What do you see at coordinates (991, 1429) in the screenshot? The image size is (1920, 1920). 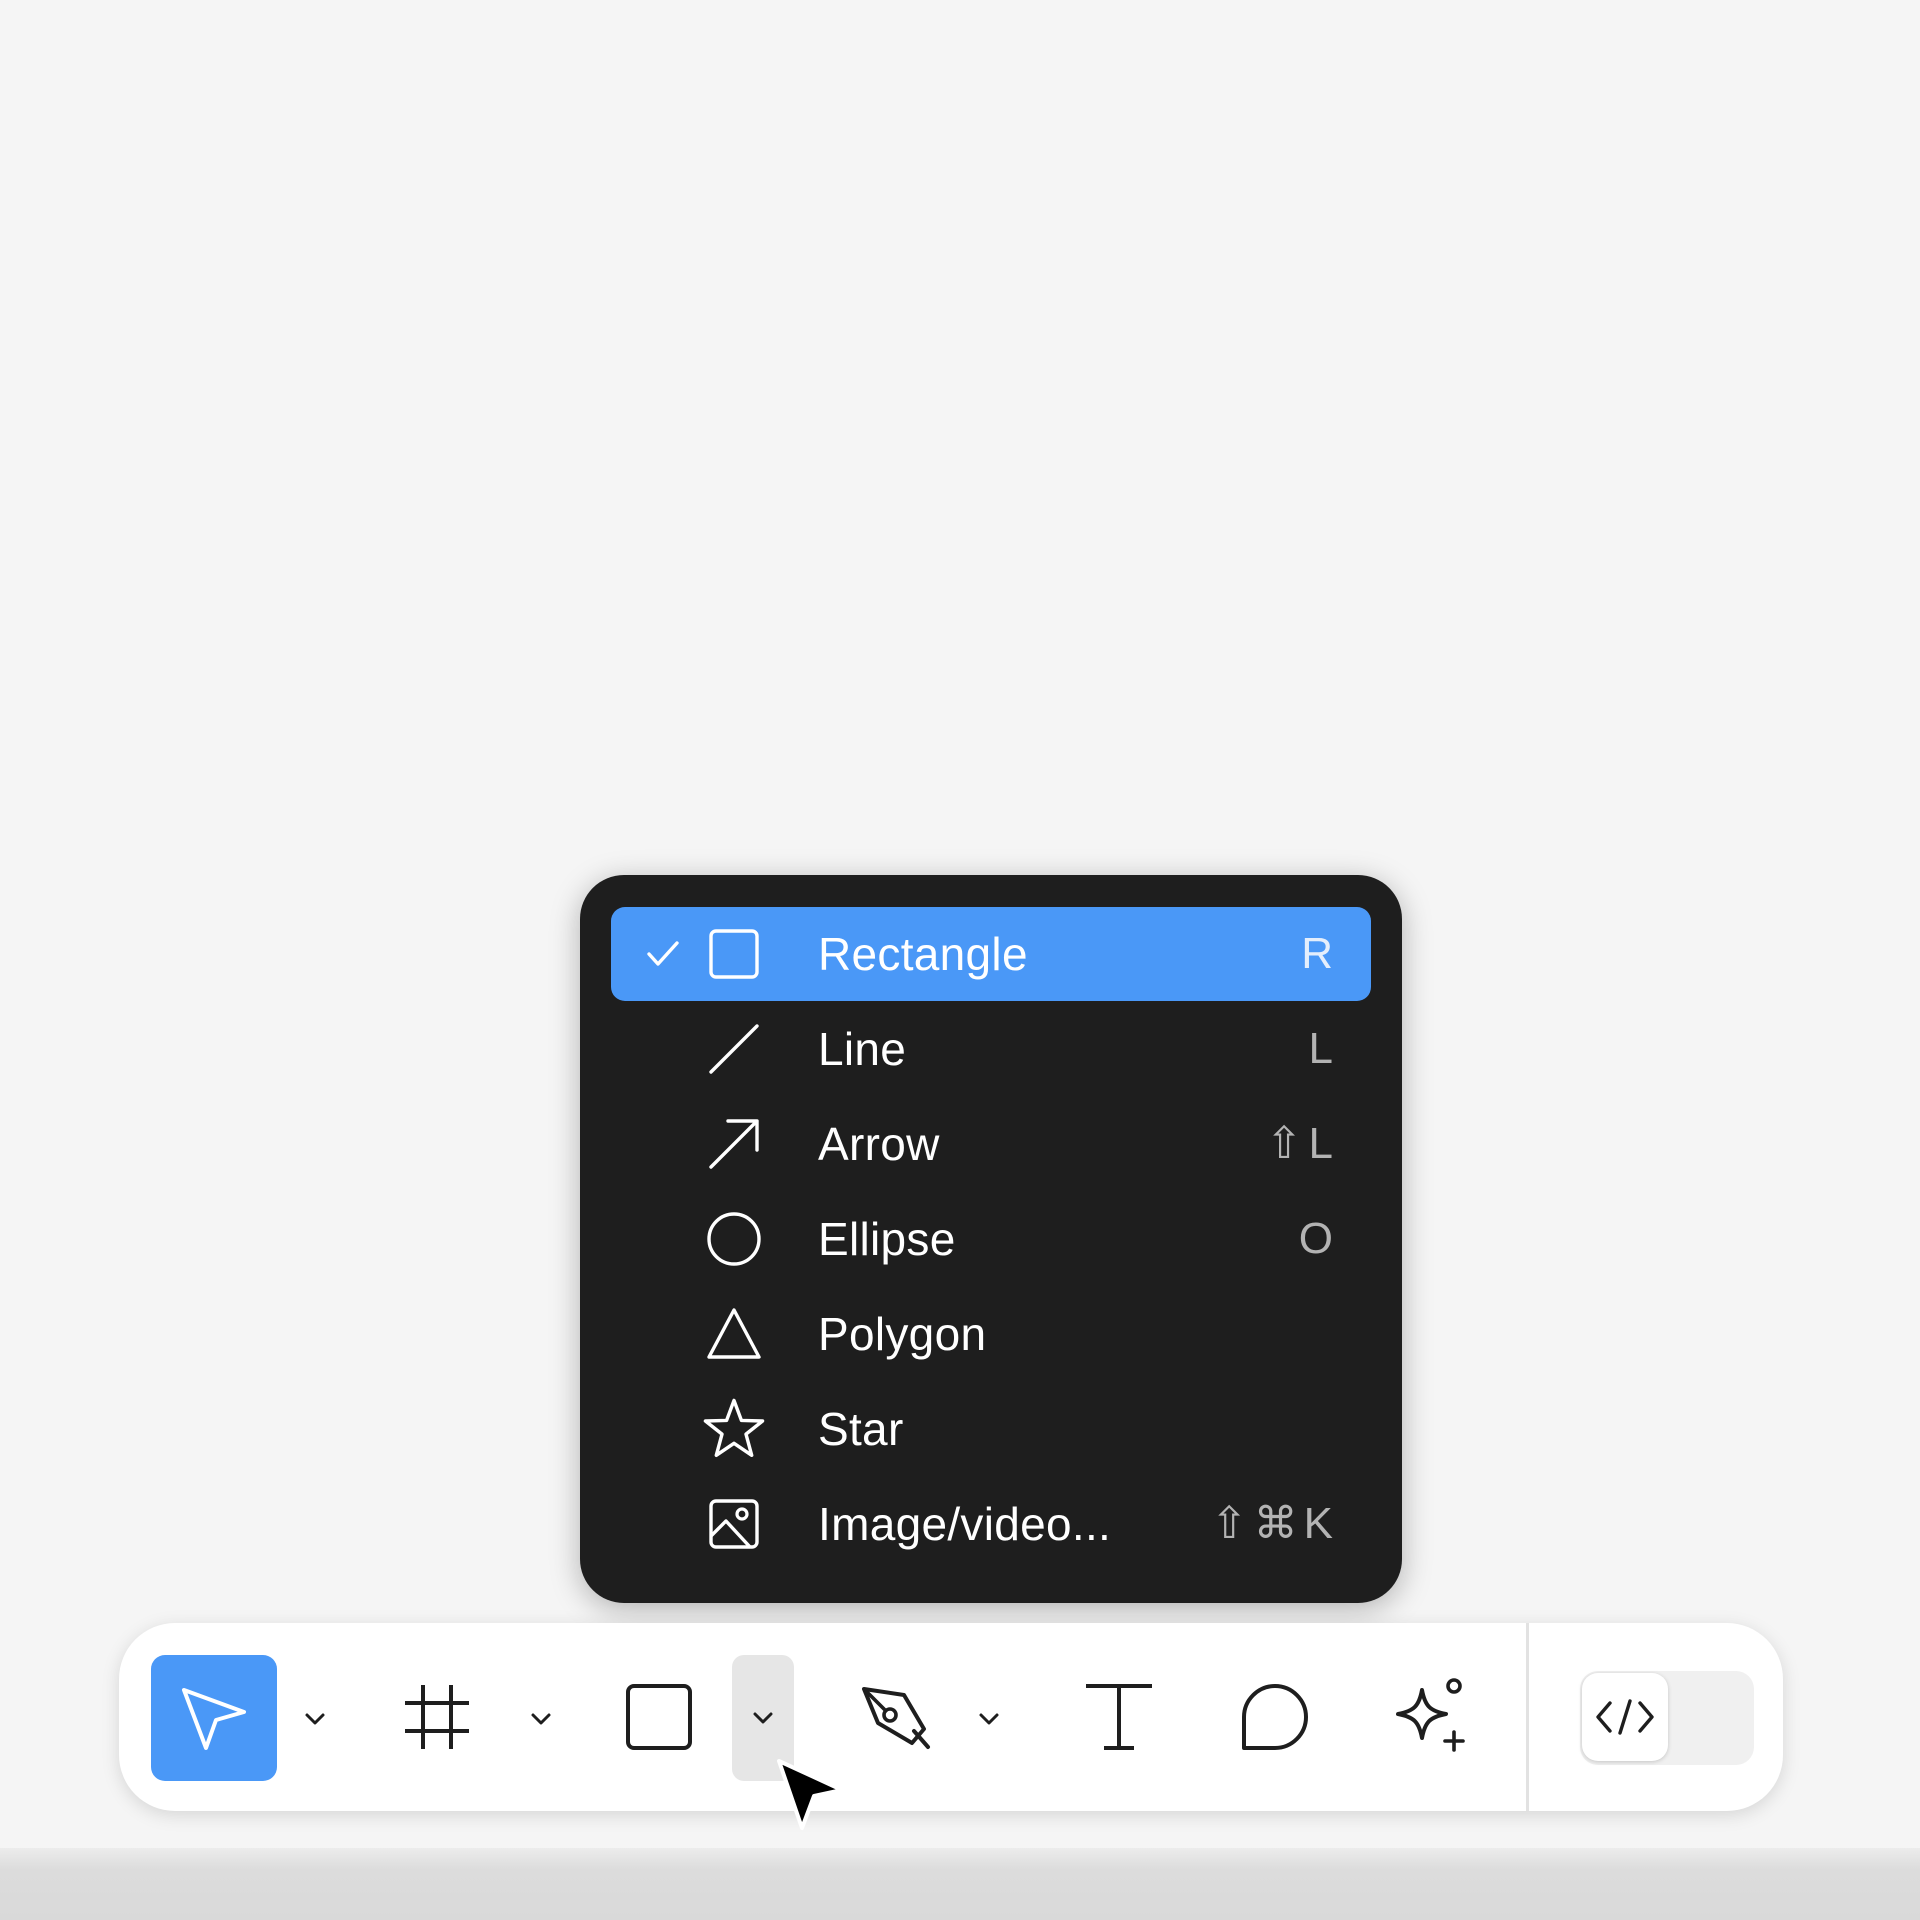 I see `menu-item-star: Star` at bounding box center [991, 1429].